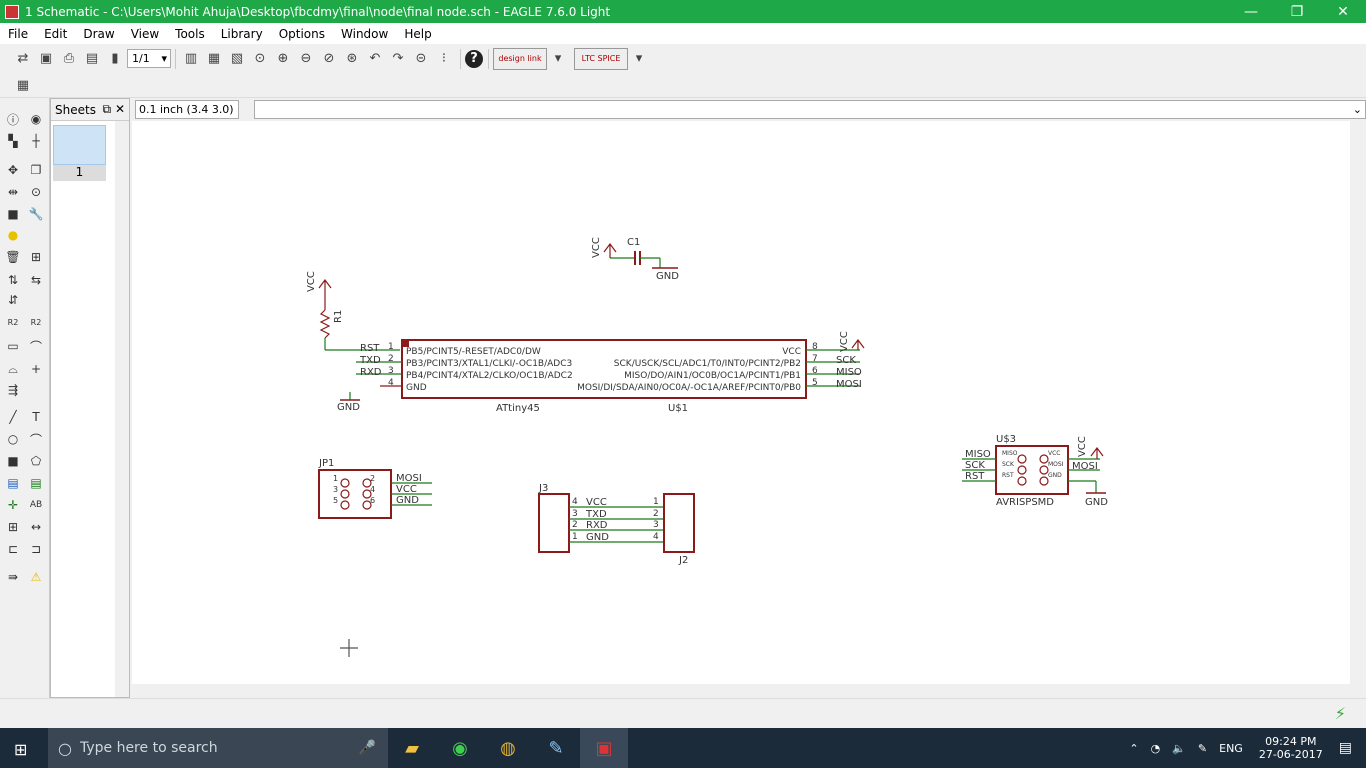 This screenshot has height=768, width=1366. What do you see at coordinates (1251, 11) in the screenshot?
I see `minimize-button: —` at bounding box center [1251, 11].